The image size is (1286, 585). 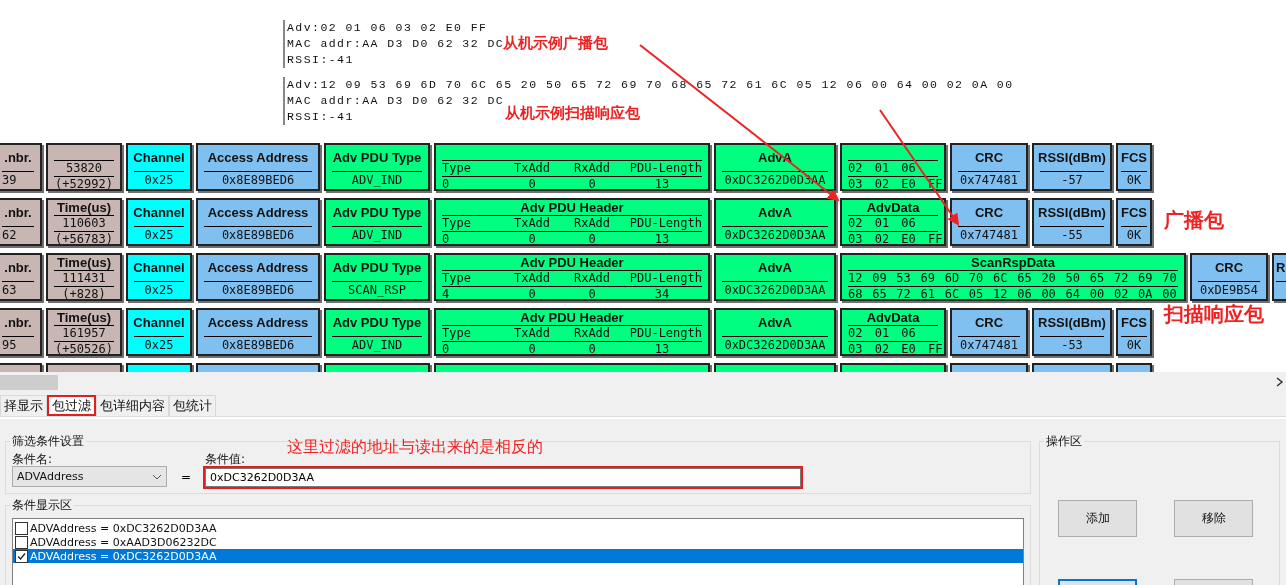 I want to click on chevron-right-icon, so click(x=1280, y=382).